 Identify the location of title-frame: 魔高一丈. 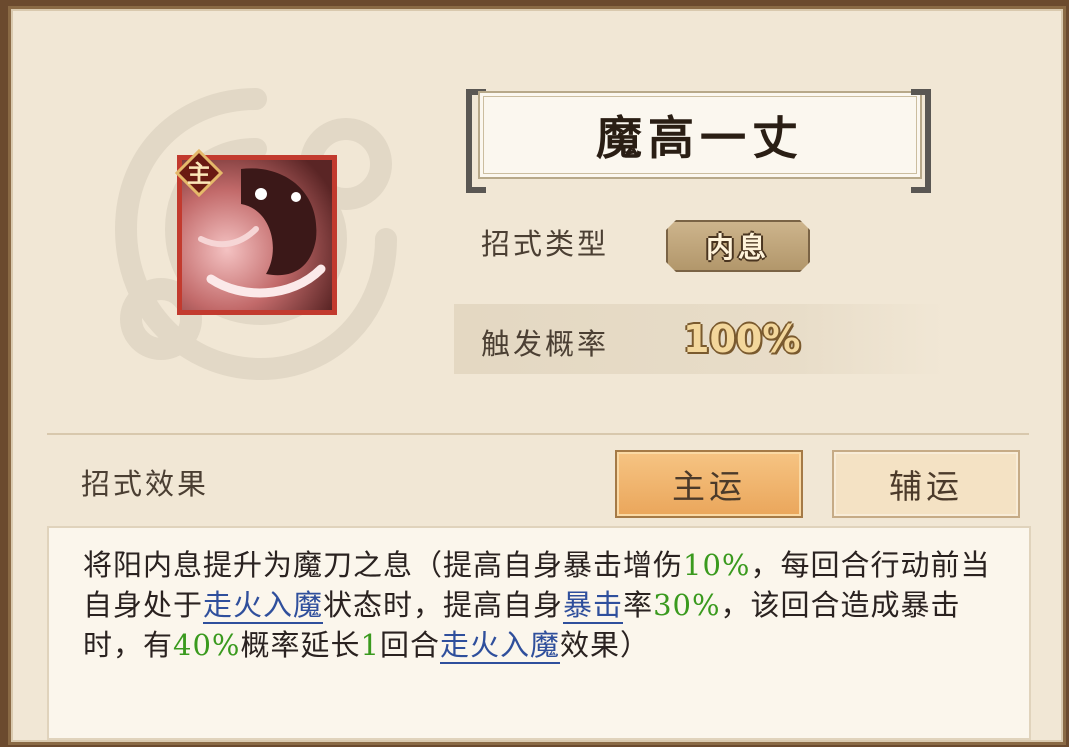
(698, 141).